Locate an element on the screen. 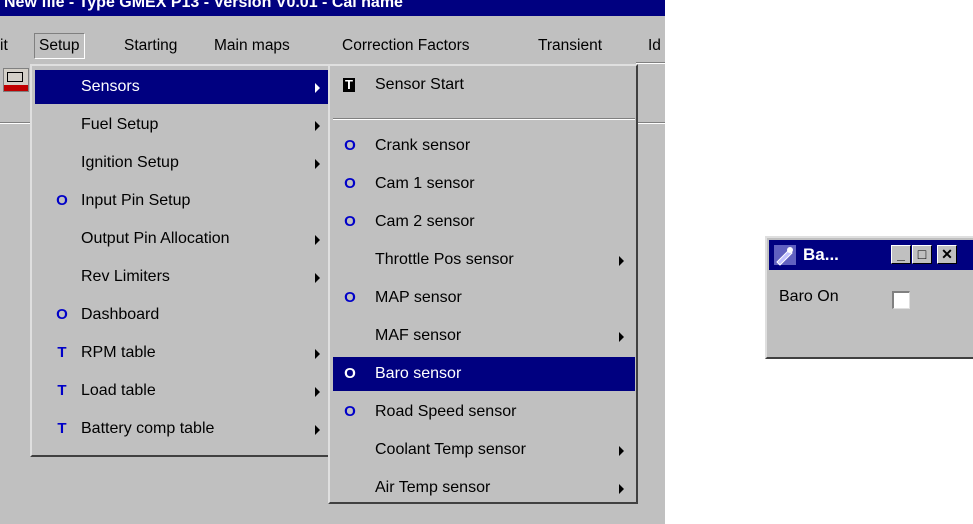 The height and width of the screenshot is (524, 973). toolbar-divider-right is located at coordinates (650, 123).